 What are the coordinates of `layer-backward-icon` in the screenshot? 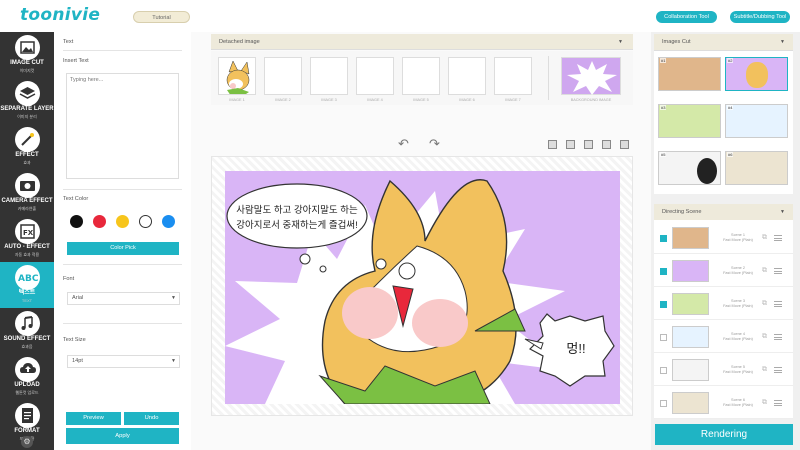 It's located at (588, 144).